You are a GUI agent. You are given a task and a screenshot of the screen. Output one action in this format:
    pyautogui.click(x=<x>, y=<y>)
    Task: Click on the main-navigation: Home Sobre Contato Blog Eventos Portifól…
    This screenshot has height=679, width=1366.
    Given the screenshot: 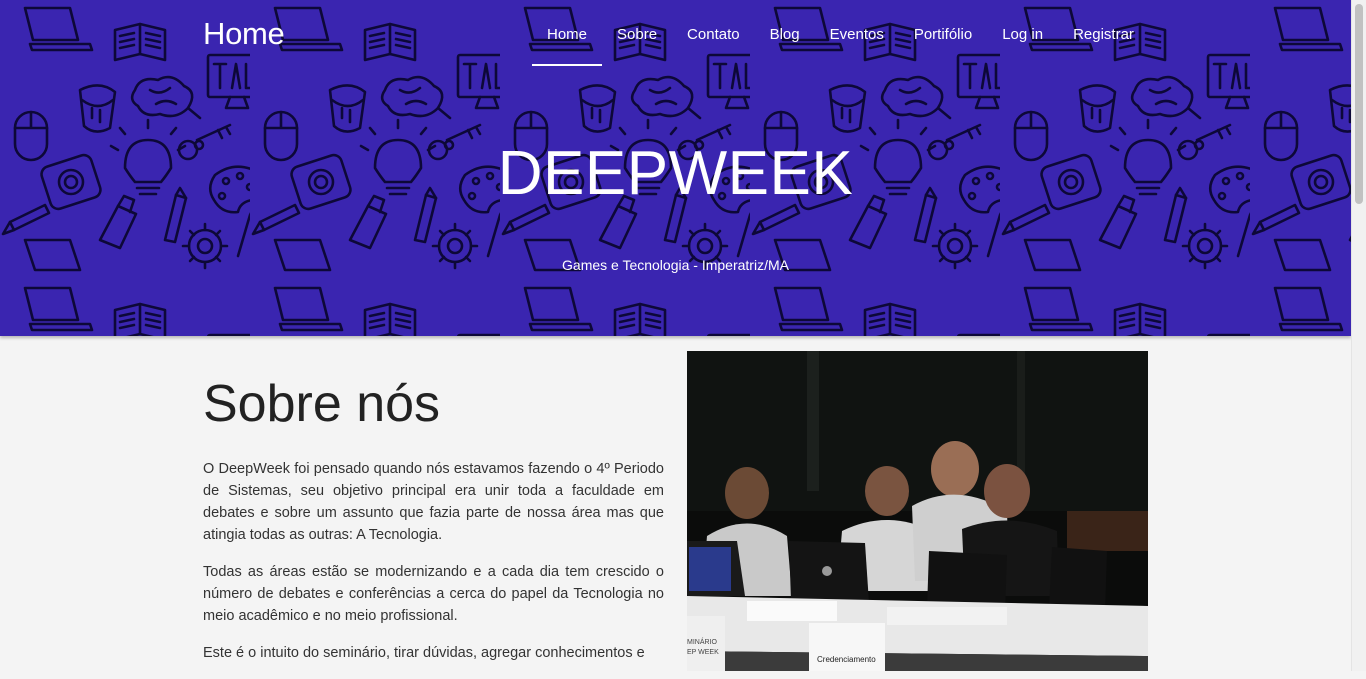 What is the action you would take?
    pyautogui.click(x=840, y=33)
    